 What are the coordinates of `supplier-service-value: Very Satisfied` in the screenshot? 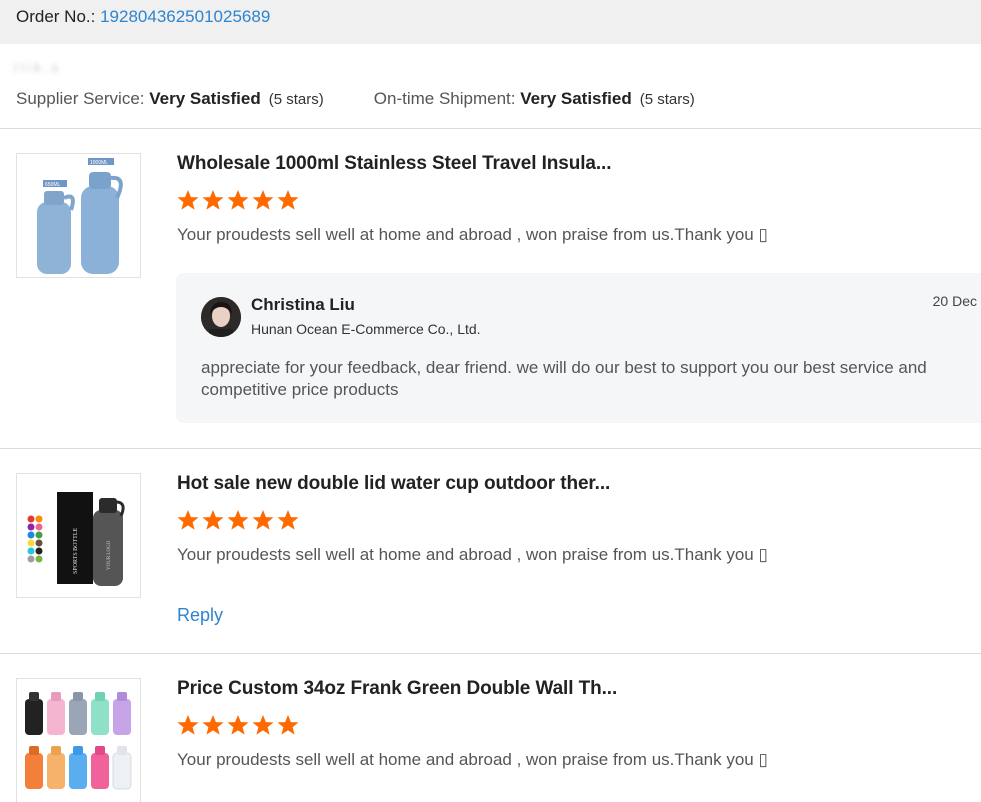 It's located at (205, 98).